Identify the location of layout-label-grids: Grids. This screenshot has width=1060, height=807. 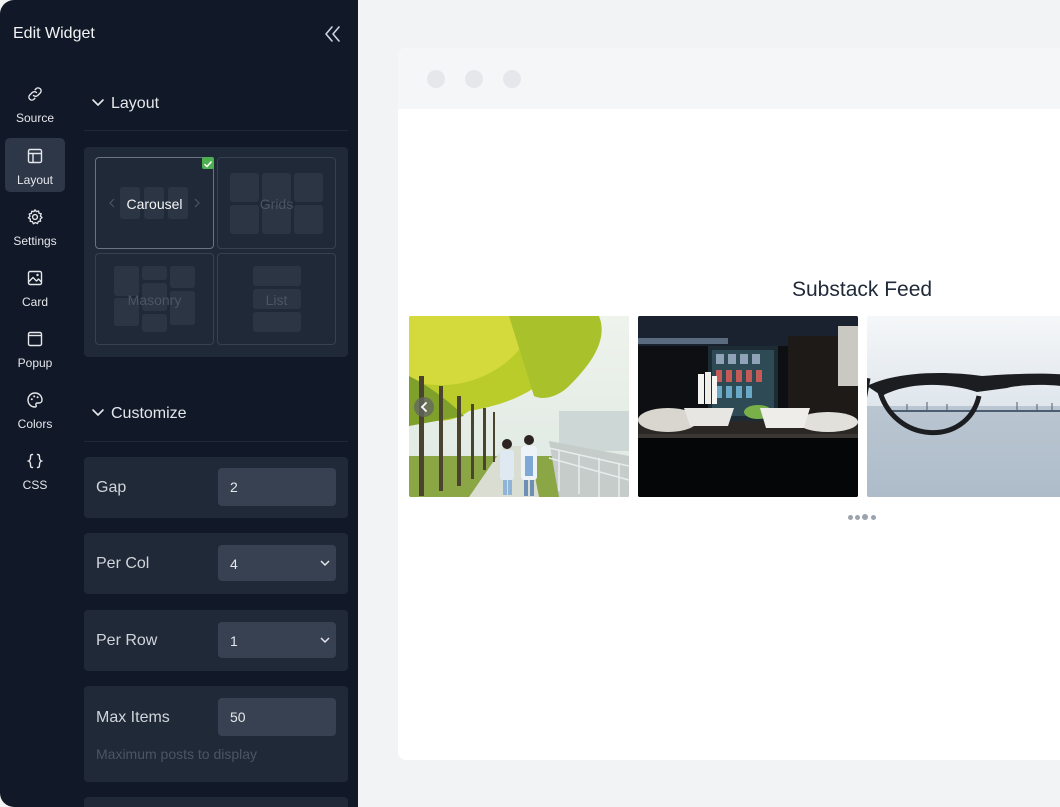
(276, 204).